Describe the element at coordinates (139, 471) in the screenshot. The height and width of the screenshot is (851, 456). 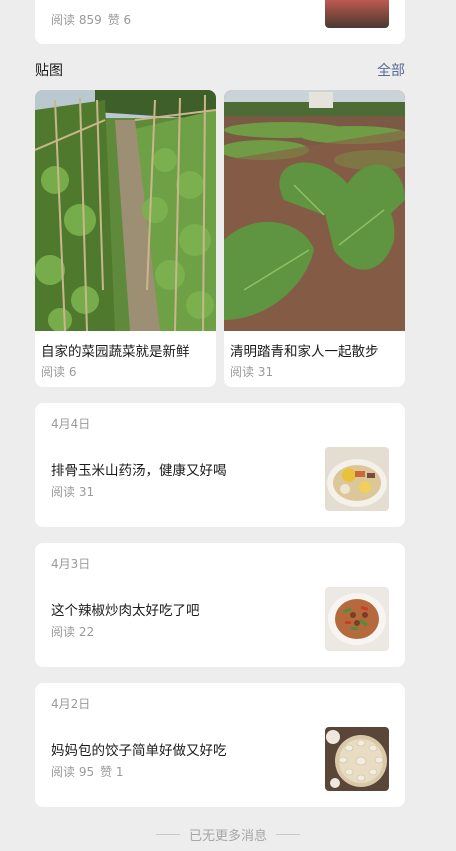
I see `article-title: 排骨玉米山药汤，健康又好喝` at that location.